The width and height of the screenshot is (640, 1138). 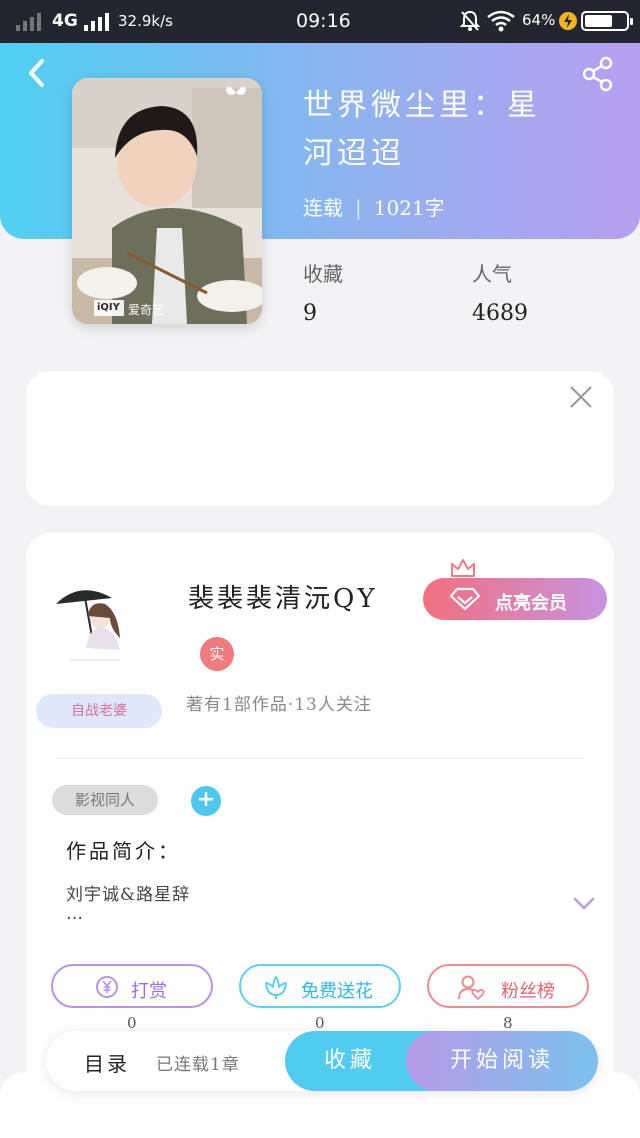 What do you see at coordinates (354, 153) in the screenshot?
I see `book-title-line2: 河迢迢` at bounding box center [354, 153].